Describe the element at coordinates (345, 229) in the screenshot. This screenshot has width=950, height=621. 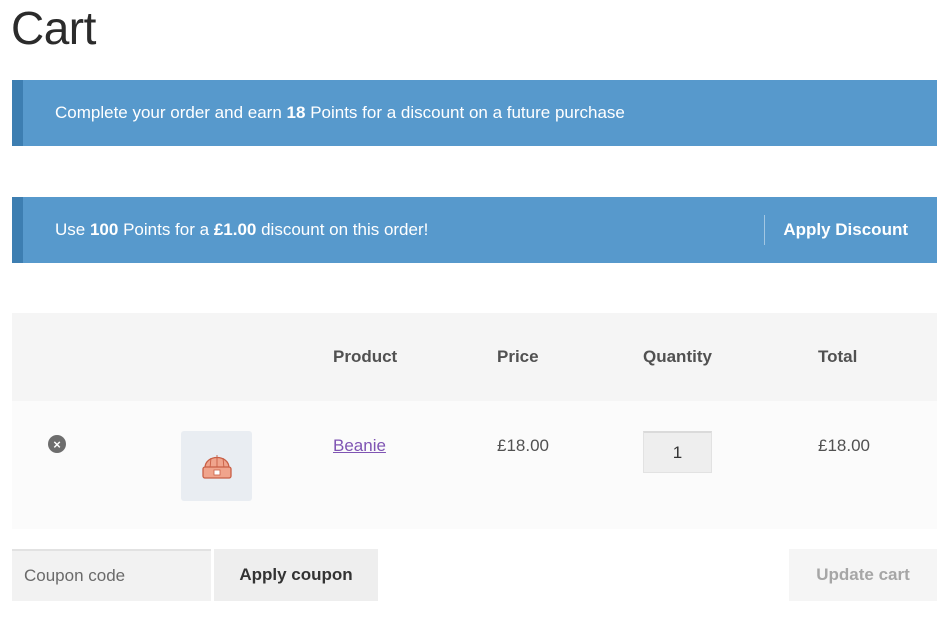
I see `redeem-notice-suffix: discount on this order!` at that location.